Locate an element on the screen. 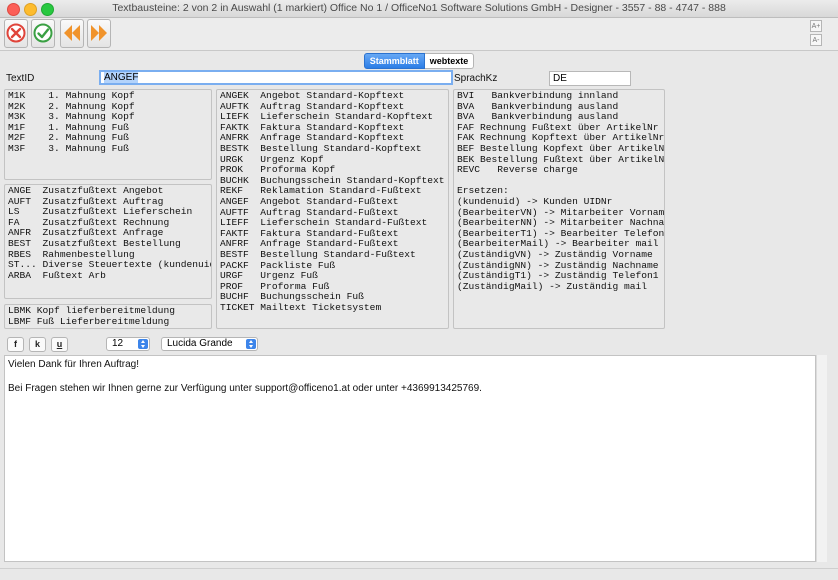 This screenshot has height=580, width=838. list-item: BEST Zusatzfußtext Bestellung is located at coordinates (94, 243).